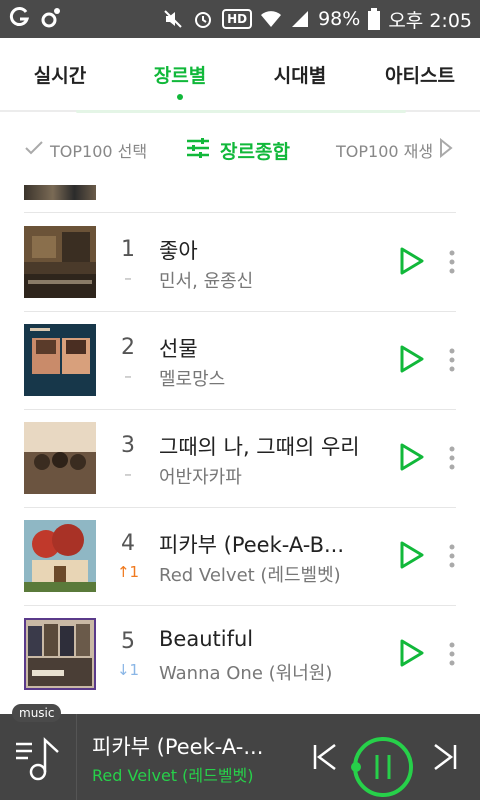 This screenshot has width=480, height=804. Describe the element at coordinates (128, 249) in the screenshot. I see `rank-number: 1` at that location.